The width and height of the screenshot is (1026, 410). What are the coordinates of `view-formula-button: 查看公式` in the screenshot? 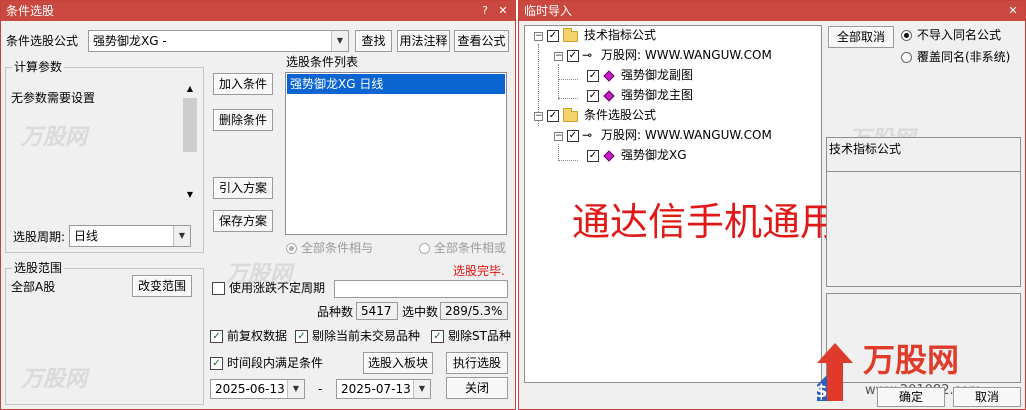 It's located at (481, 41).